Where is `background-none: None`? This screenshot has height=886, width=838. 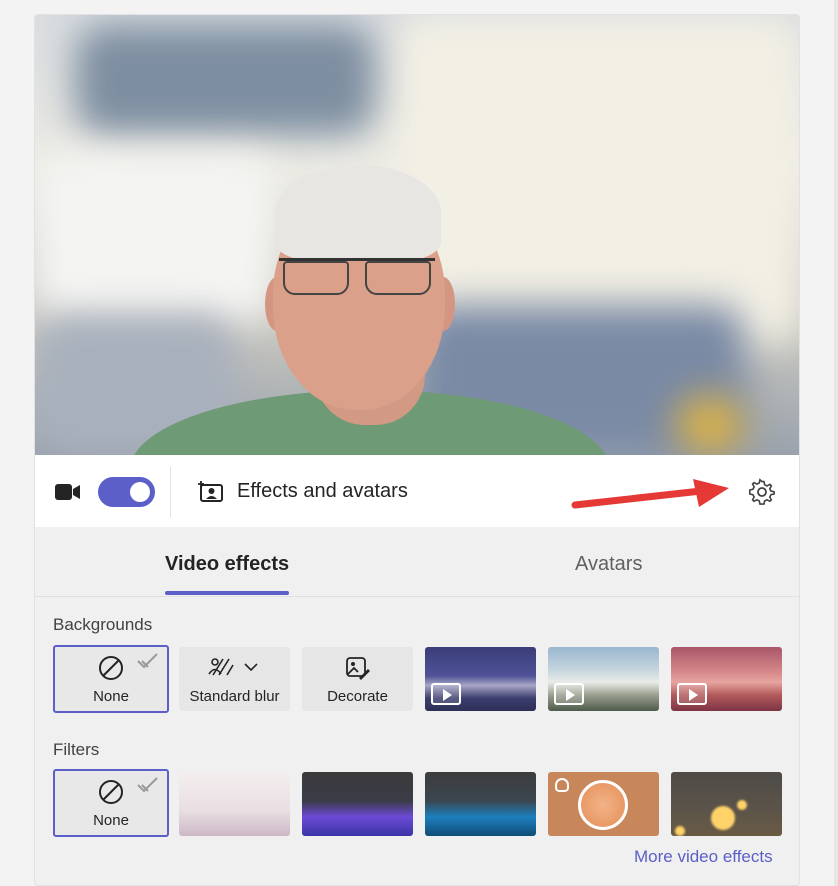
background-none: None is located at coordinates (111, 679).